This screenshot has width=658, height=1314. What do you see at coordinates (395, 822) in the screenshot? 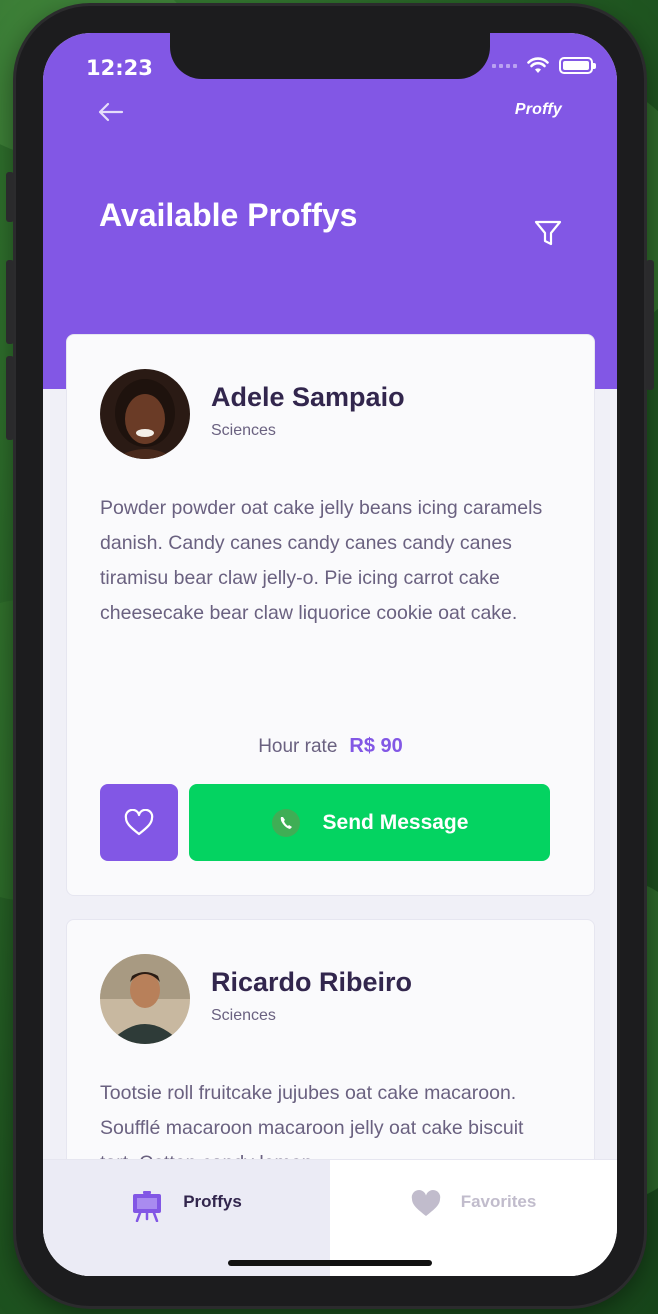
I see `send-message-label: Send Message` at bounding box center [395, 822].